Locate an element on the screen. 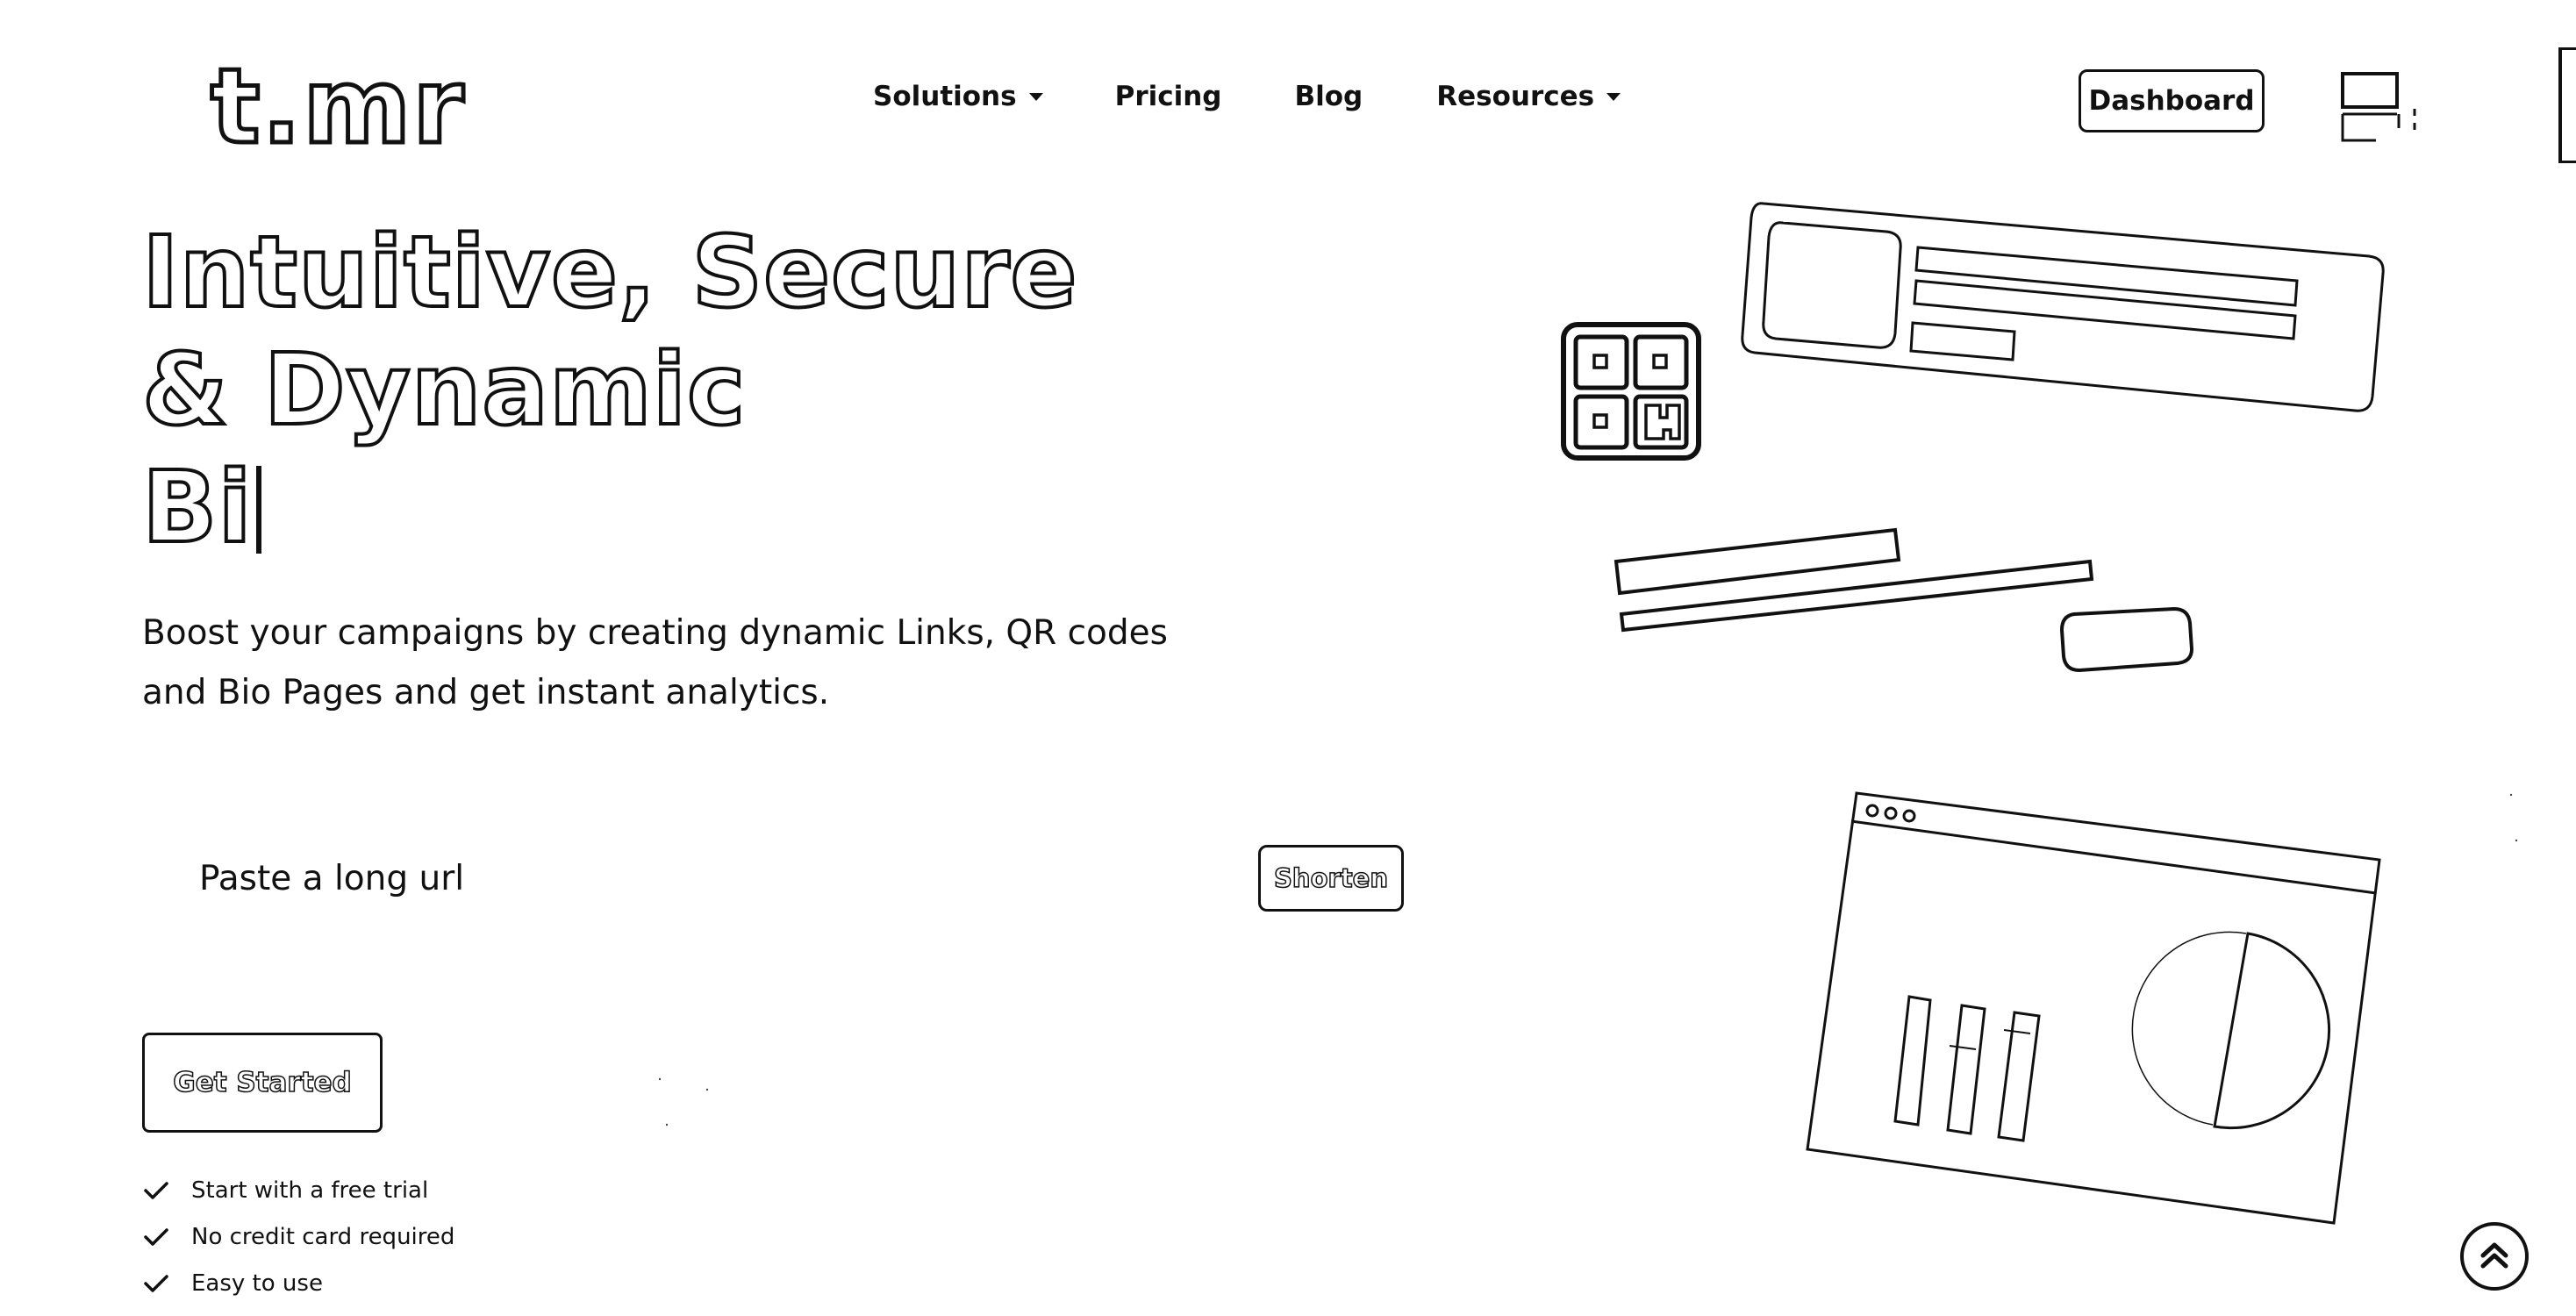 The width and height of the screenshot is (2576, 1316). typed-text: Bi is located at coordinates (197, 508).